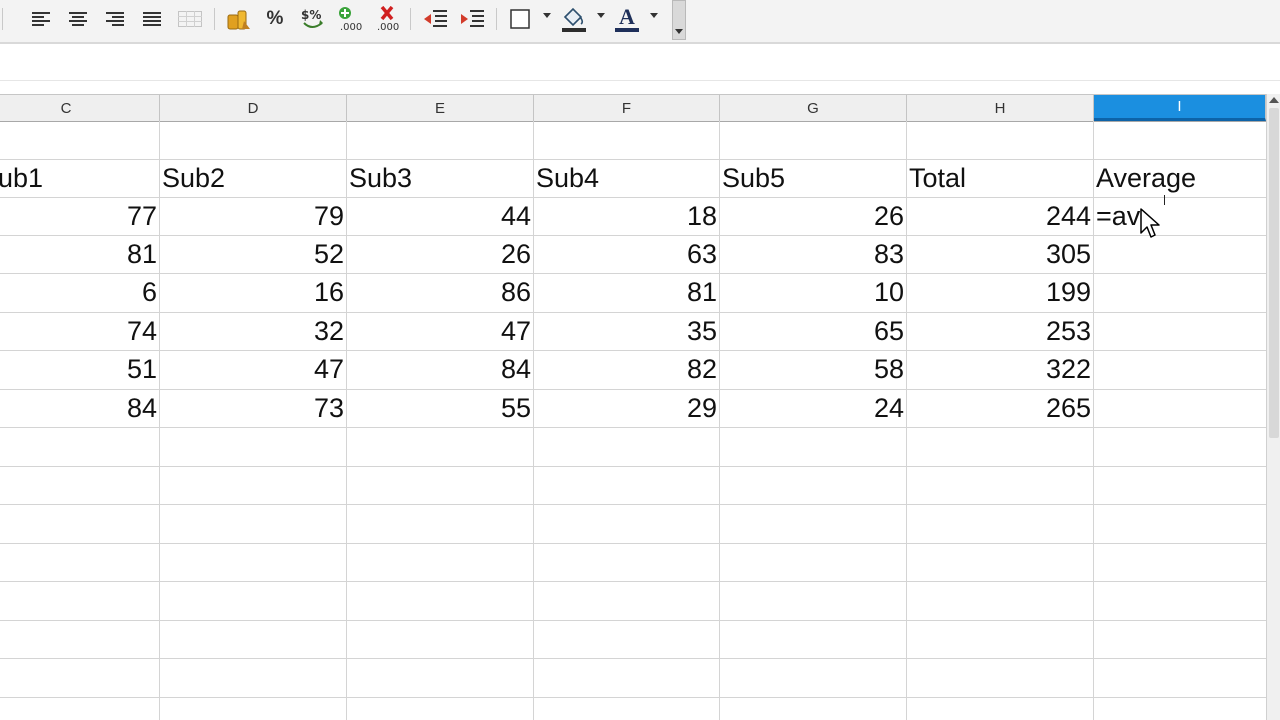 Image resolution: width=1280 pixels, height=720 pixels. I want to click on data-cell: 244, so click(999, 216).